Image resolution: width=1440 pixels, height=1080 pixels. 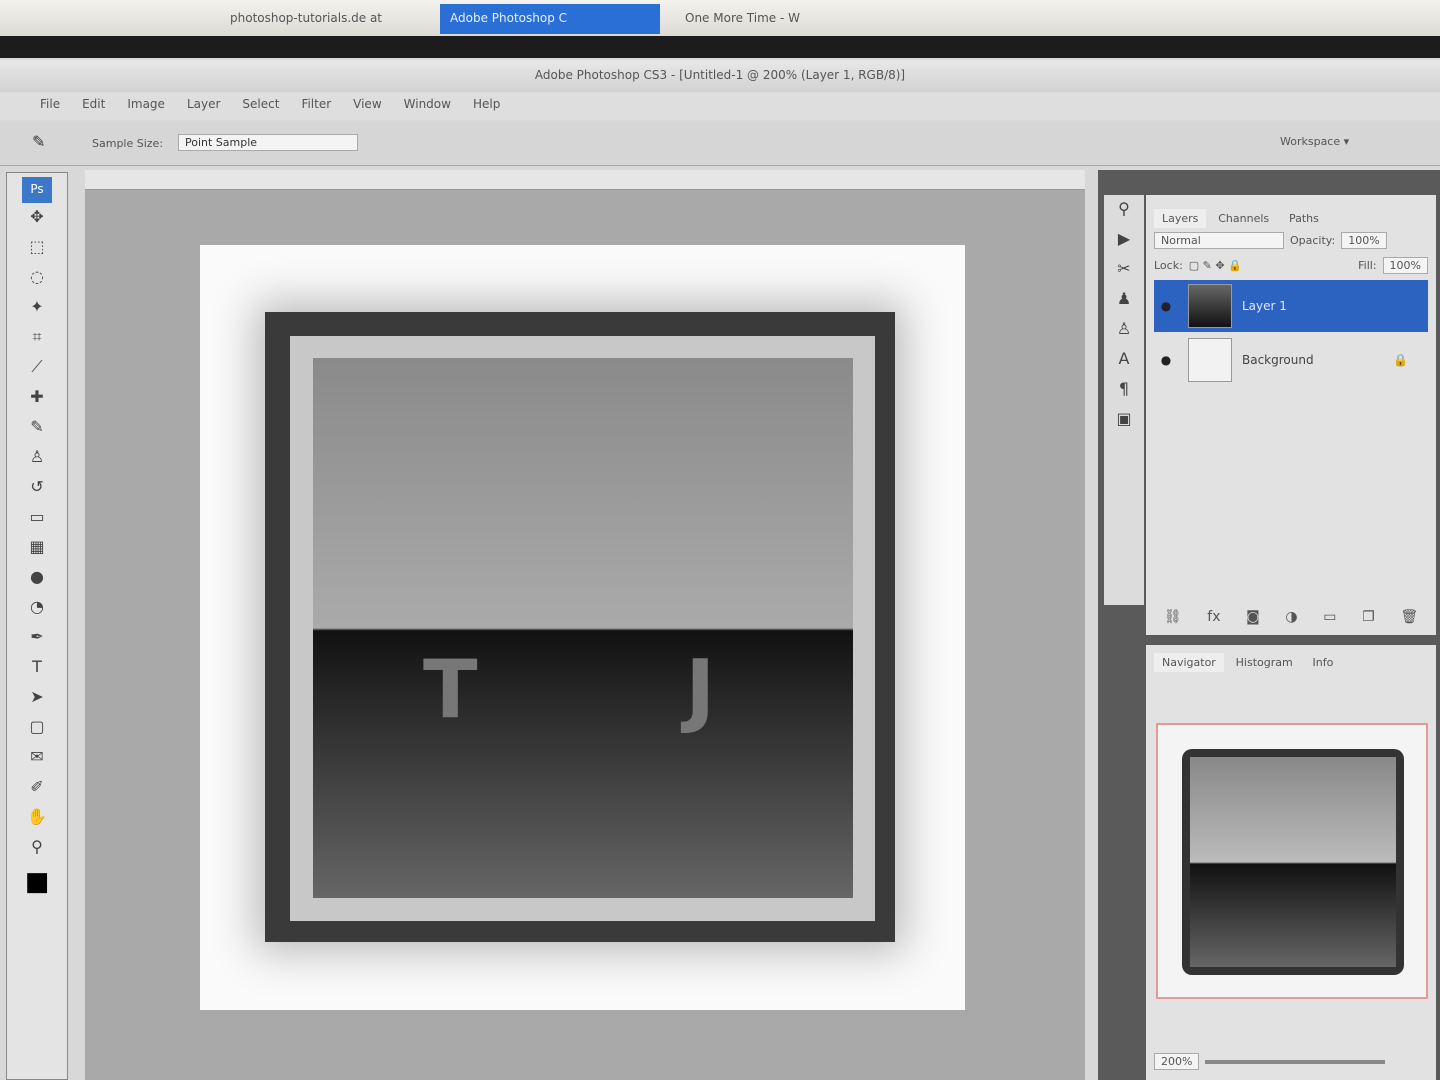 What do you see at coordinates (37, 882) in the screenshot?
I see `color-swatches-icon: ■` at bounding box center [37, 882].